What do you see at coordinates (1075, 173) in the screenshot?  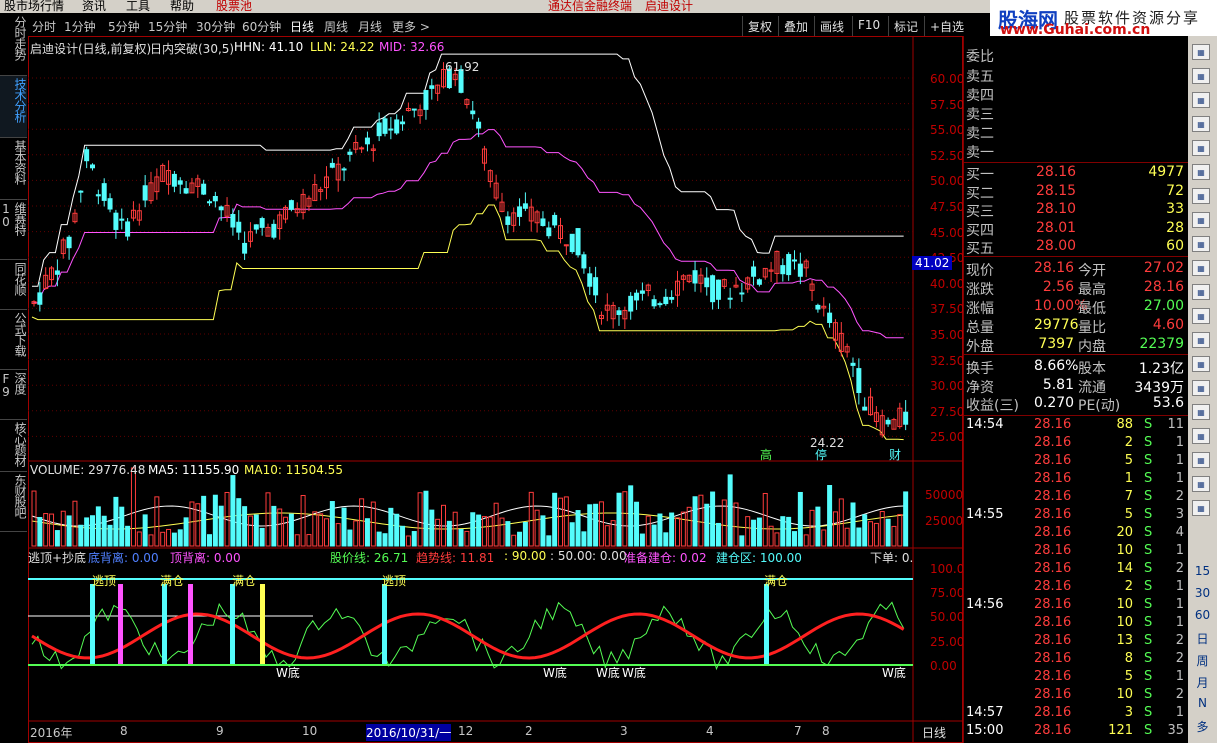 I see `buy-level-row: 买一 28.16 4977` at bounding box center [1075, 173].